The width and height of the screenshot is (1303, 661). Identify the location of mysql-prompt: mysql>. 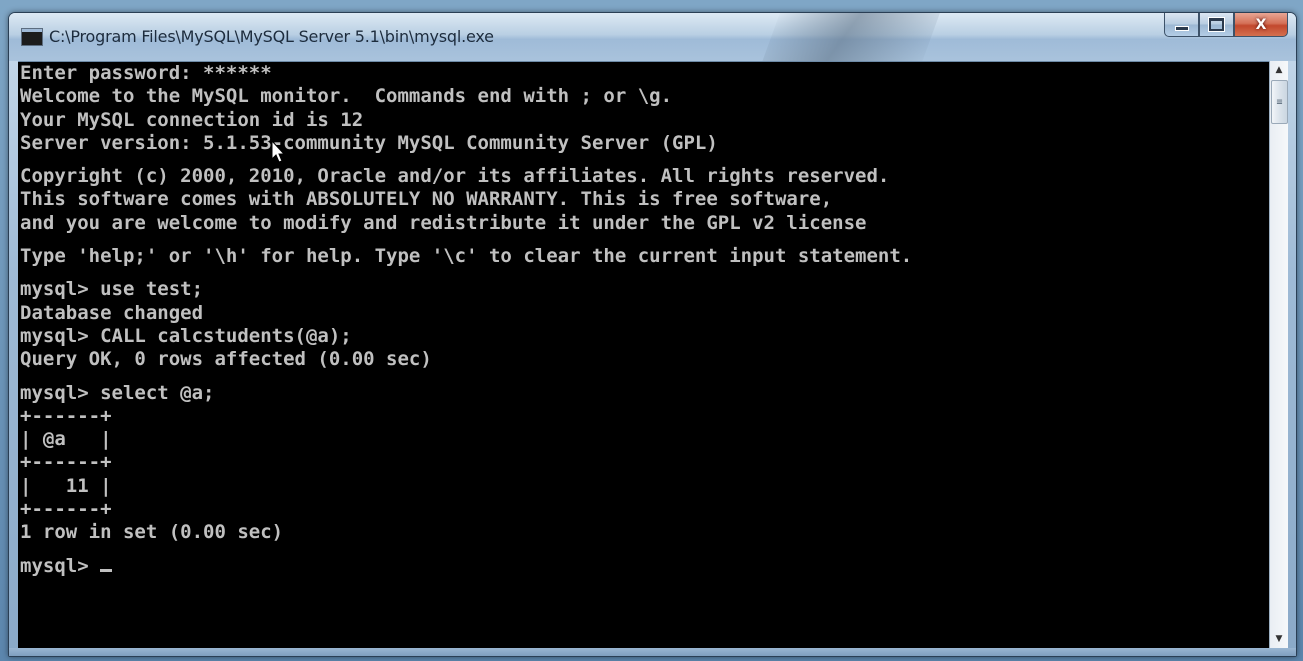
(60, 565).